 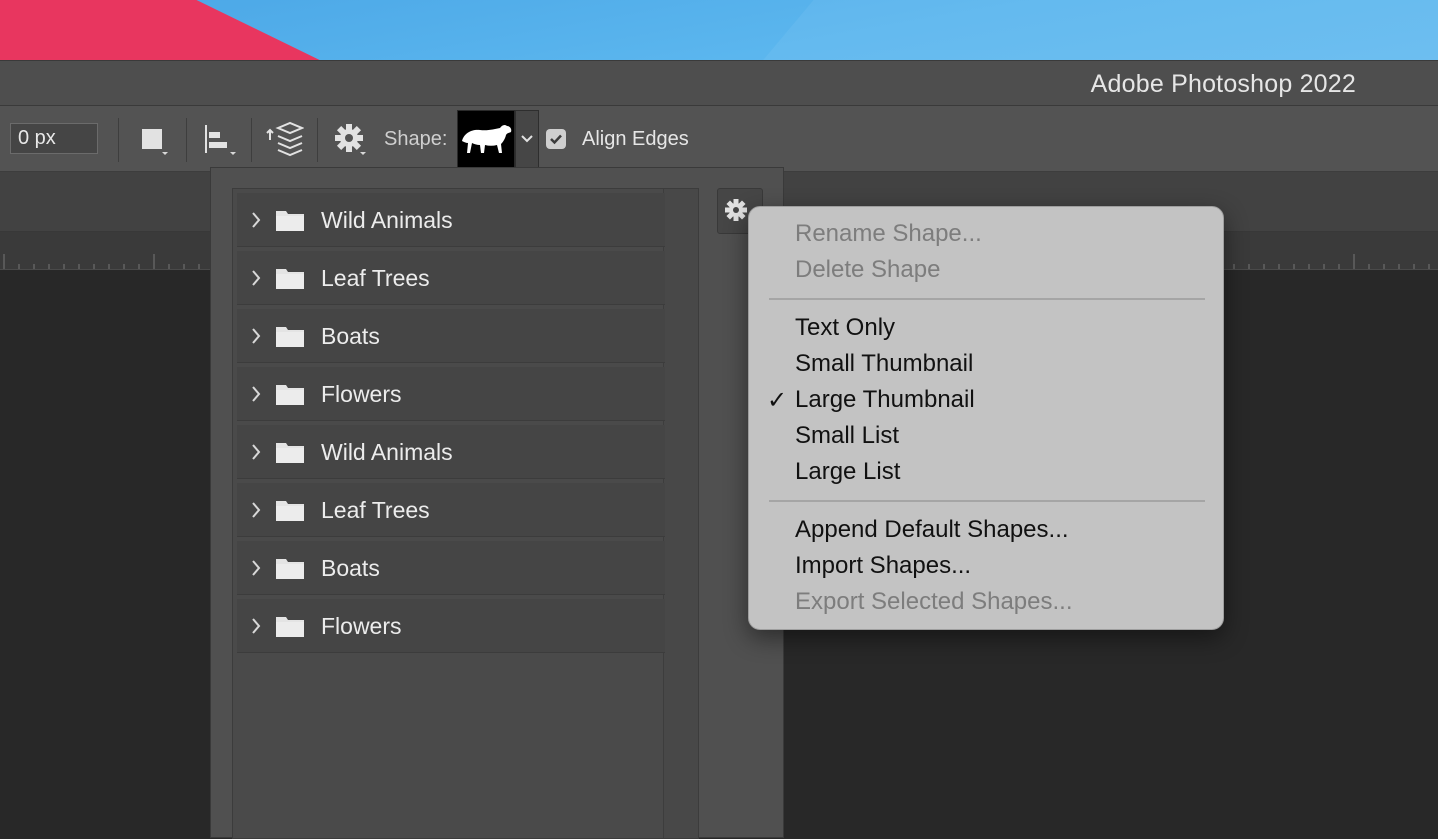 I want to click on desktop-streak, so click(x=1083, y=30).